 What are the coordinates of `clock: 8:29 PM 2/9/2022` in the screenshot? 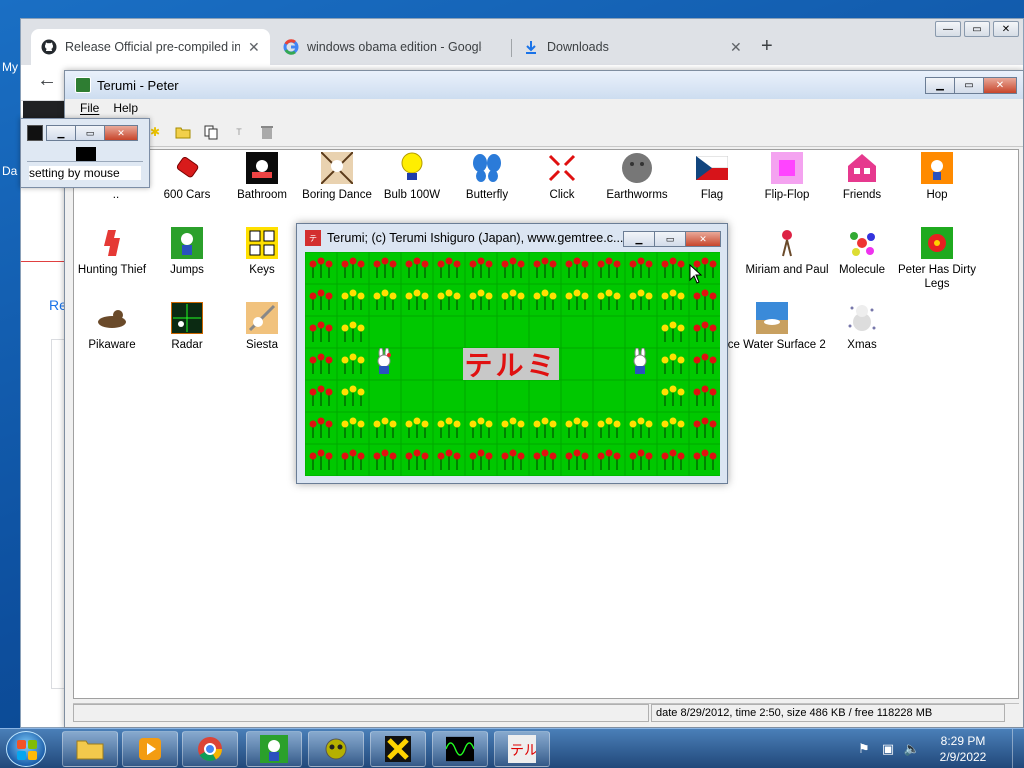 It's located at (963, 749).